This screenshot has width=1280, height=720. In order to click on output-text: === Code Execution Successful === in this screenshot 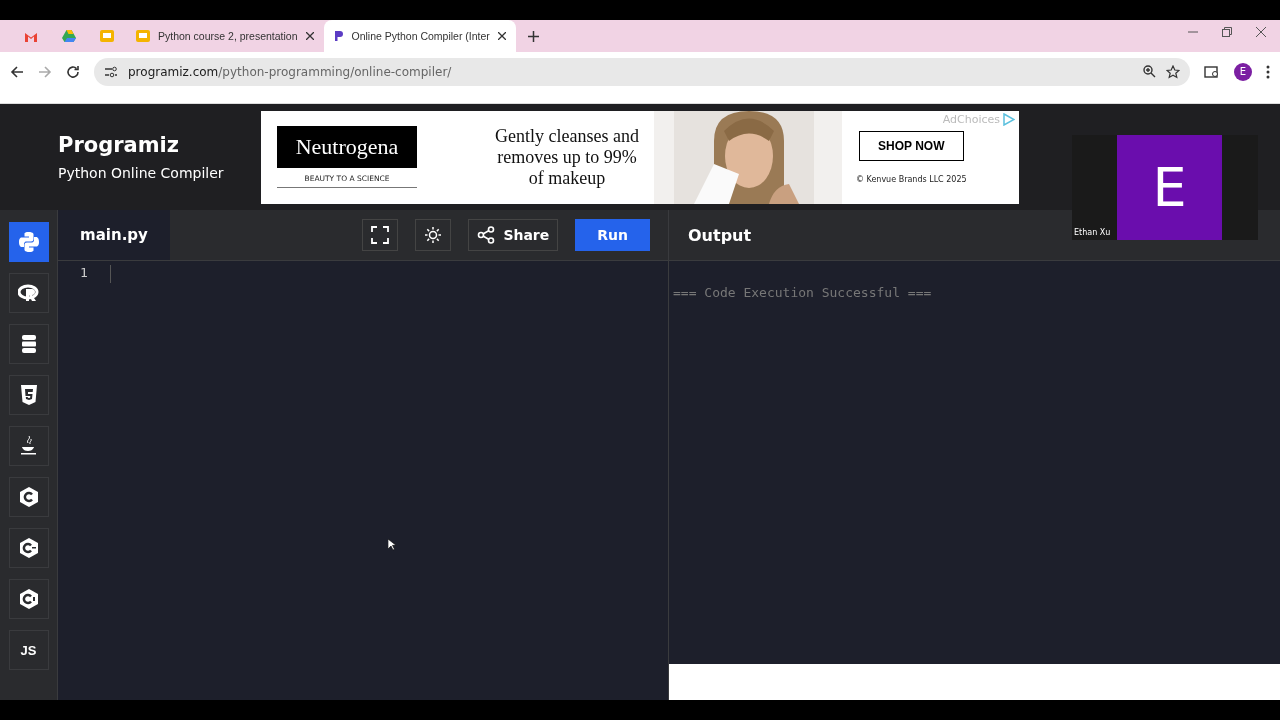, I will do `click(803, 292)`.